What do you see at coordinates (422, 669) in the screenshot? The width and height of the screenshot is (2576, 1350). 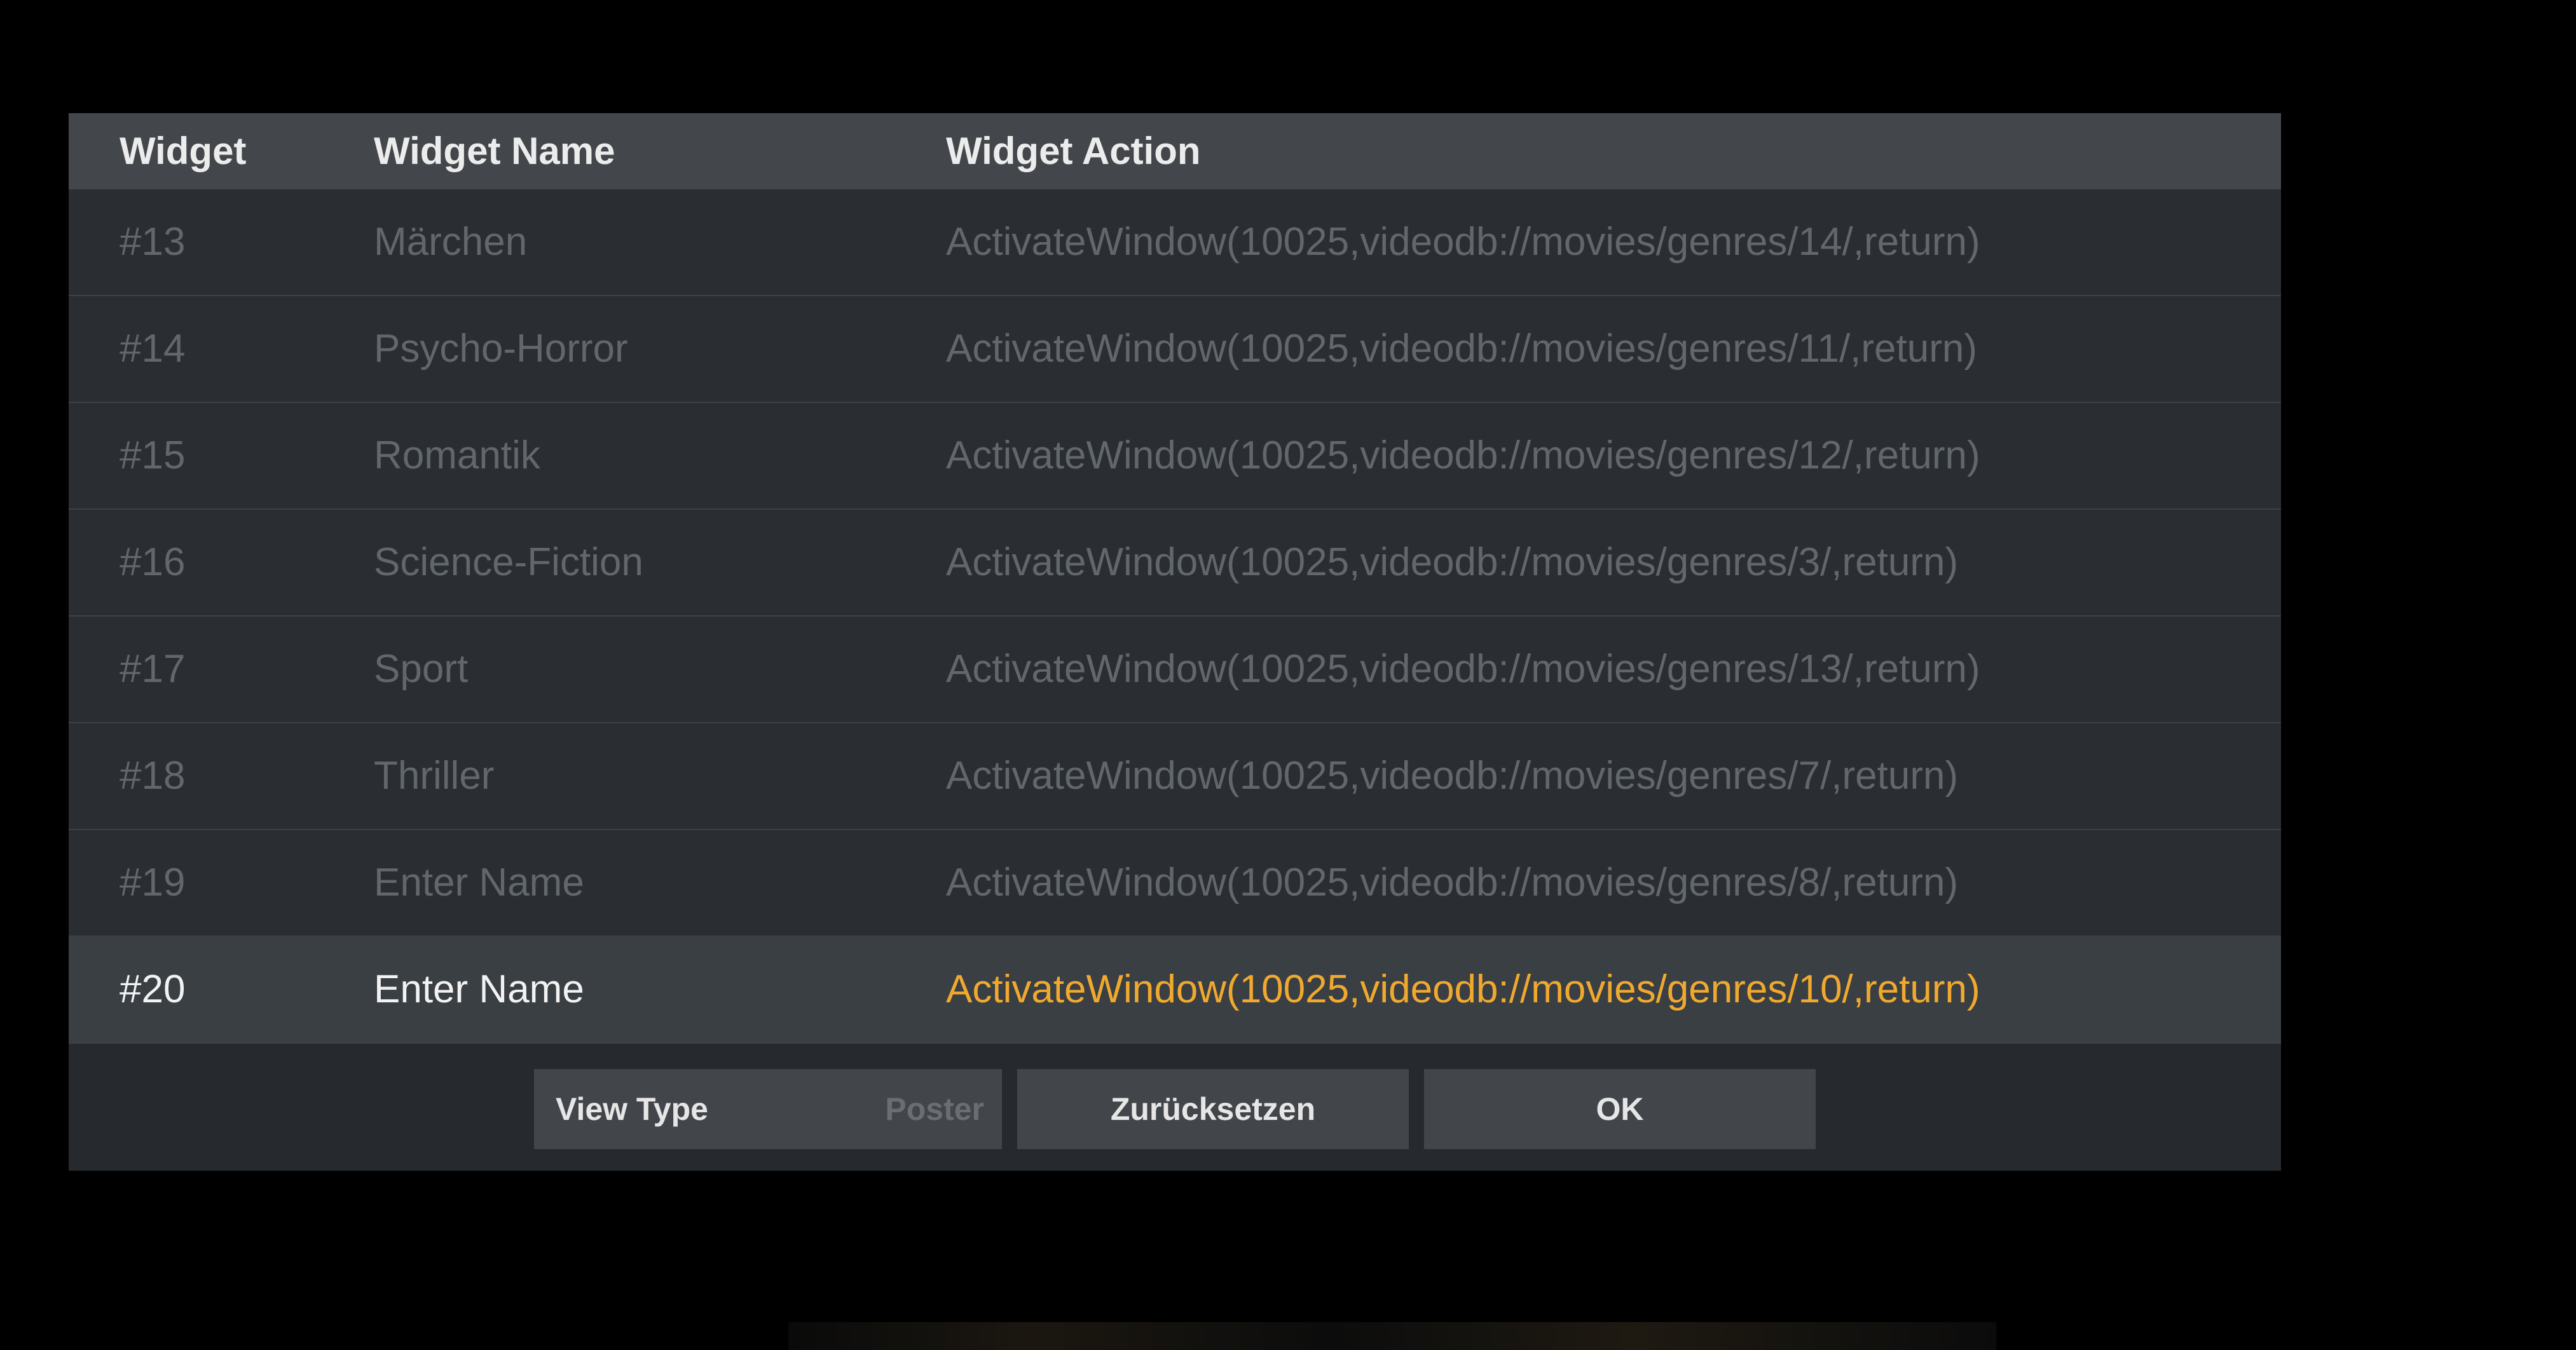 I see `widget-name: Sport` at bounding box center [422, 669].